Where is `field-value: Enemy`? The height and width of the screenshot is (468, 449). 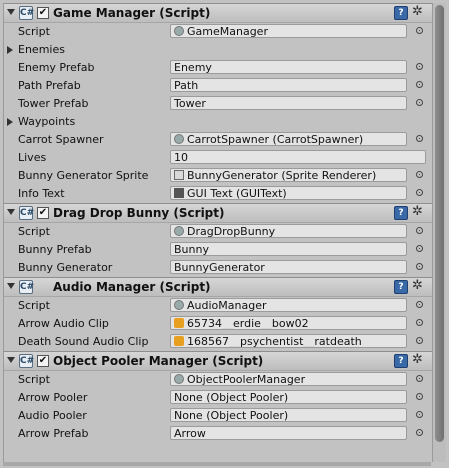 field-value: Enemy is located at coordinates (193, 67).